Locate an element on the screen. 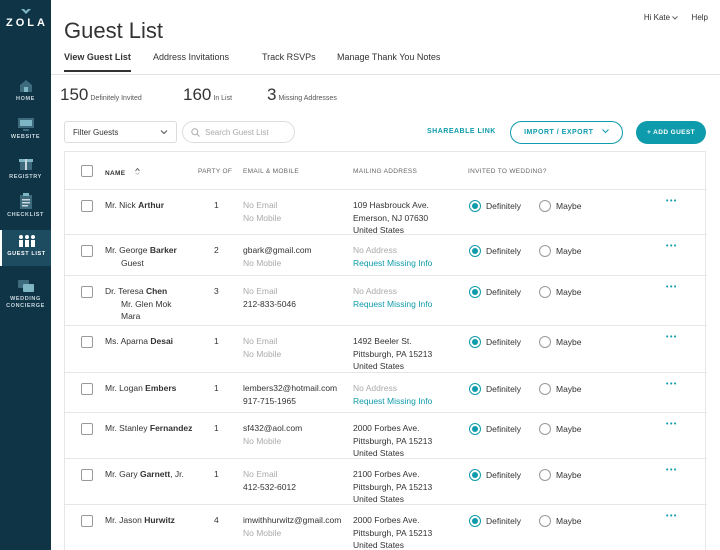 The image size is (720, 550). search-placeholder: Search Guest List is located at coordinates (237, 132).